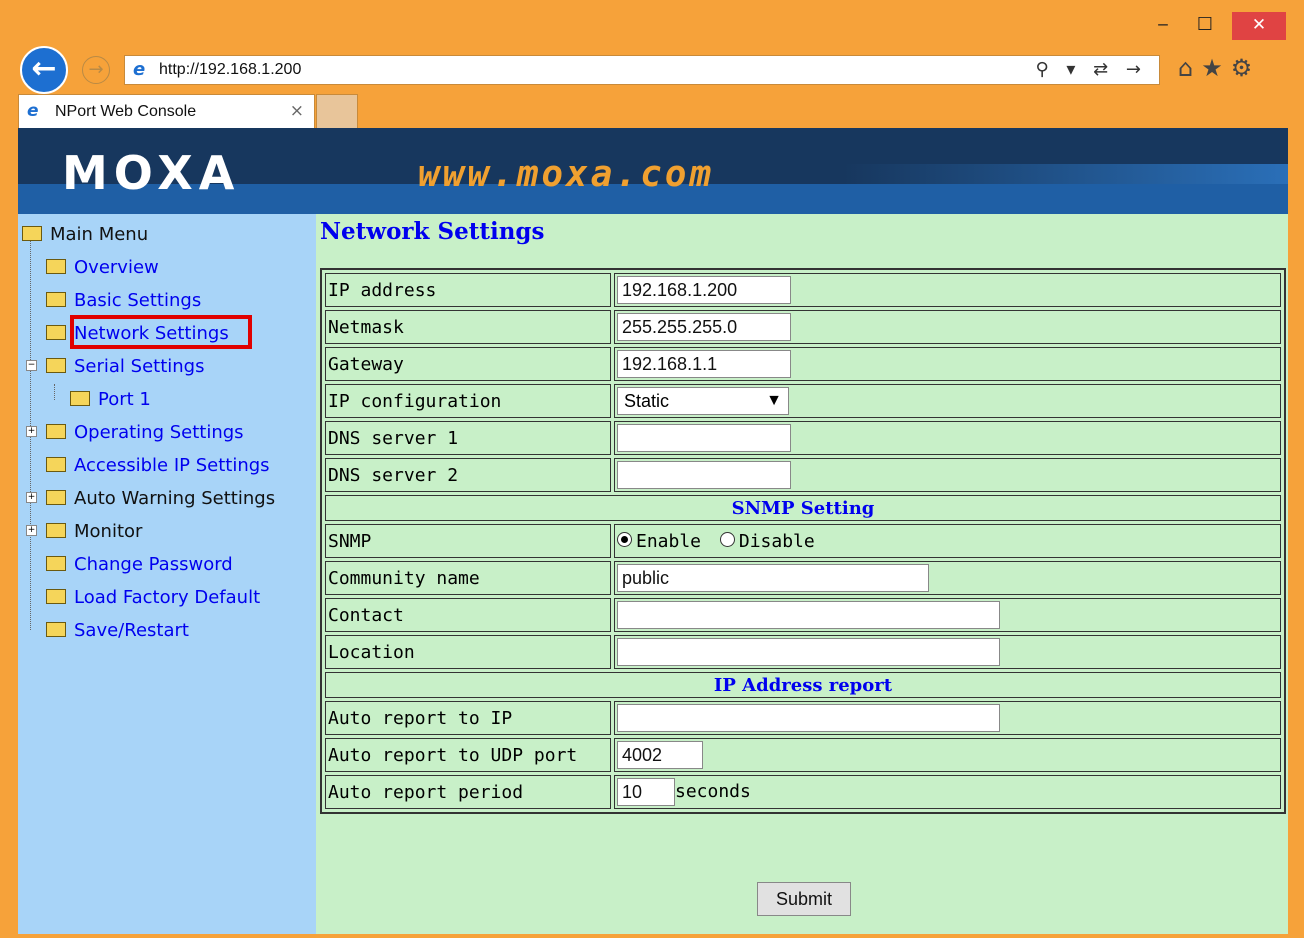 The width and height of the screenshot is (1304, 938). Describe the element at coordinates (116, 267) in the screenshot. I see `sidebar-item-label: Overview` at that location.